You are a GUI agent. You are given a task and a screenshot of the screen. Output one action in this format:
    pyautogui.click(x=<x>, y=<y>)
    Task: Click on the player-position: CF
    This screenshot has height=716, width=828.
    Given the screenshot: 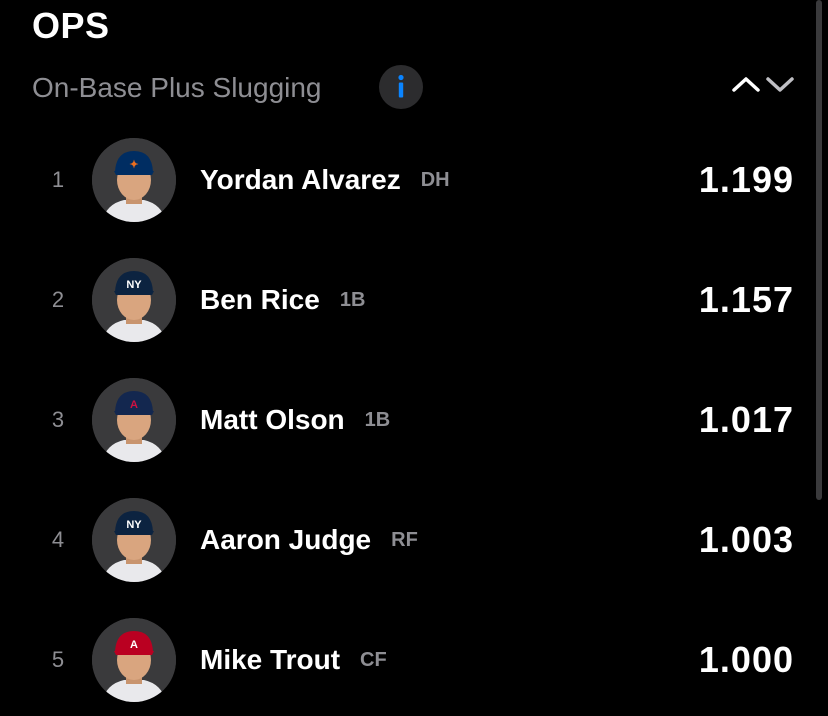 What is the action you would take?
    pyautogui.click(x=373, y=659)
    